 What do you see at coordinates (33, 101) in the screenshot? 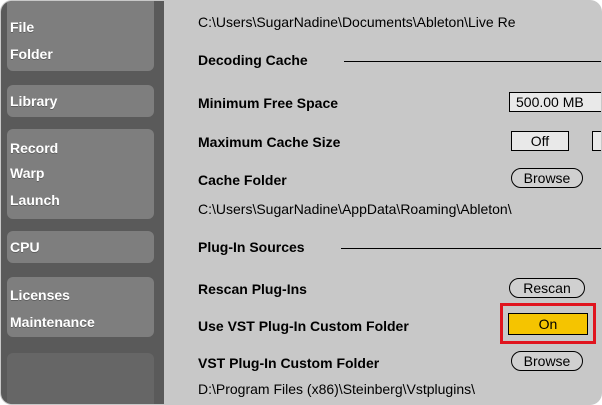
I see `sidebar-item-library: Library` at bounding box center [33, 101].